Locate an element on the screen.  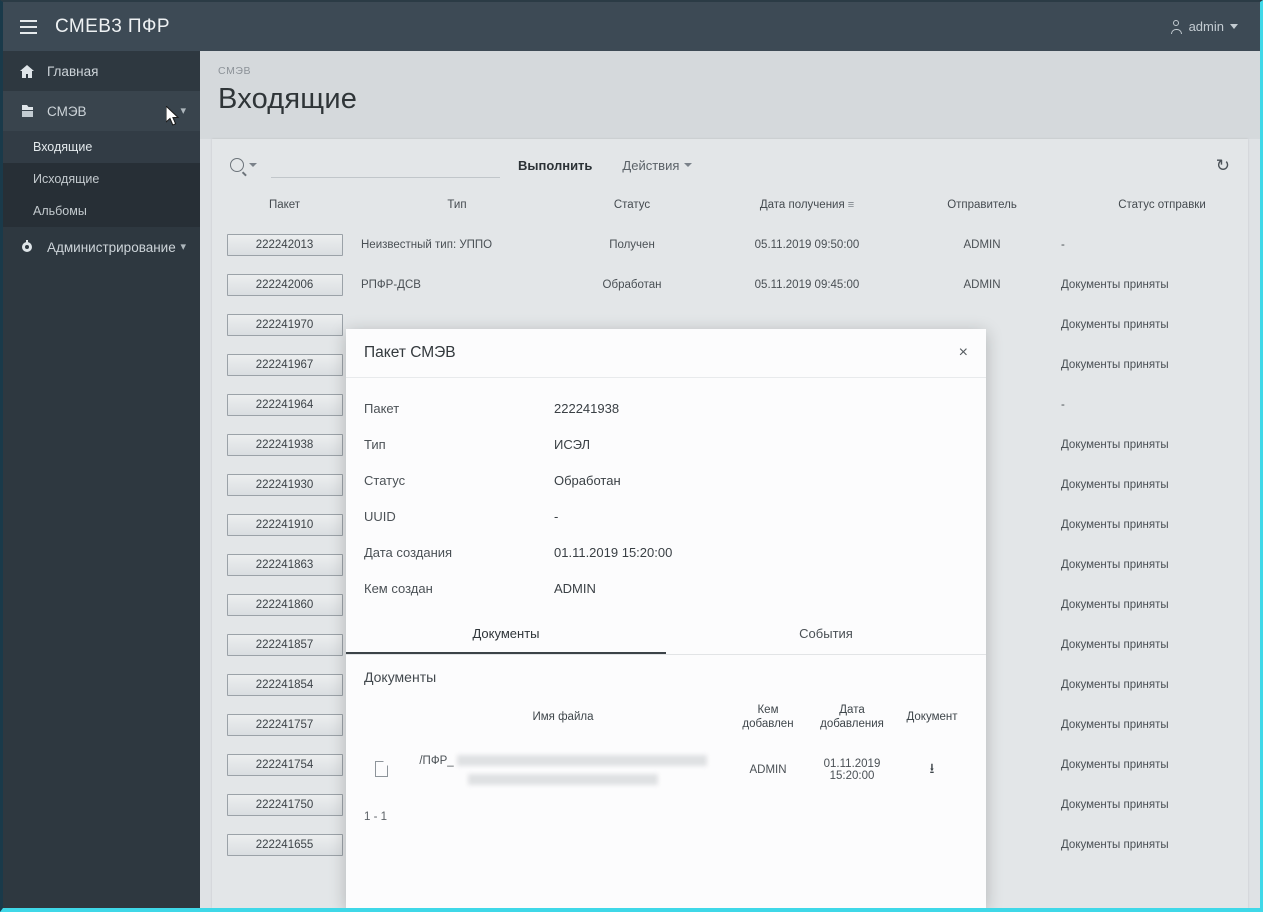
field-status: Статус Обработан is located at coordinates (666, 480).